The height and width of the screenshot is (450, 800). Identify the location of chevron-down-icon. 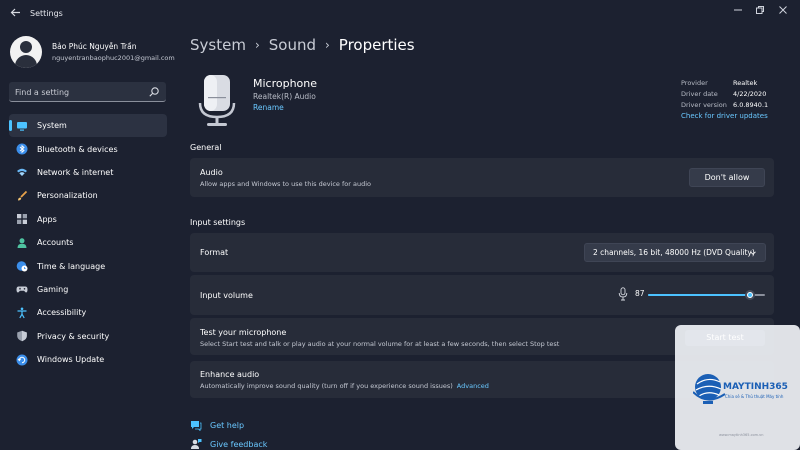
(753, 253).